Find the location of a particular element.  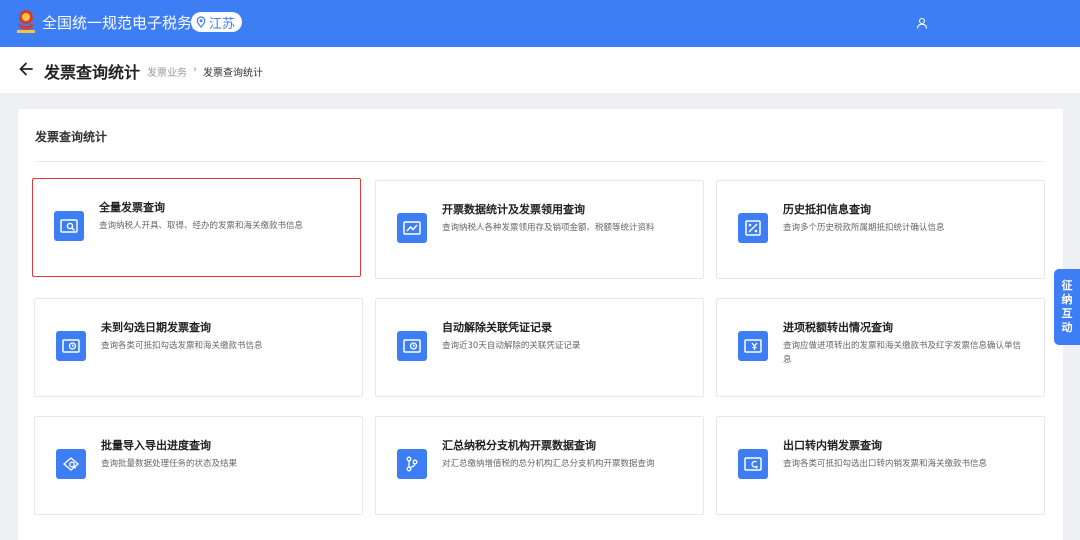

page-header: 发票查询统计 发票业务 › 发票查询统计 is located at coordinates (540, 70).